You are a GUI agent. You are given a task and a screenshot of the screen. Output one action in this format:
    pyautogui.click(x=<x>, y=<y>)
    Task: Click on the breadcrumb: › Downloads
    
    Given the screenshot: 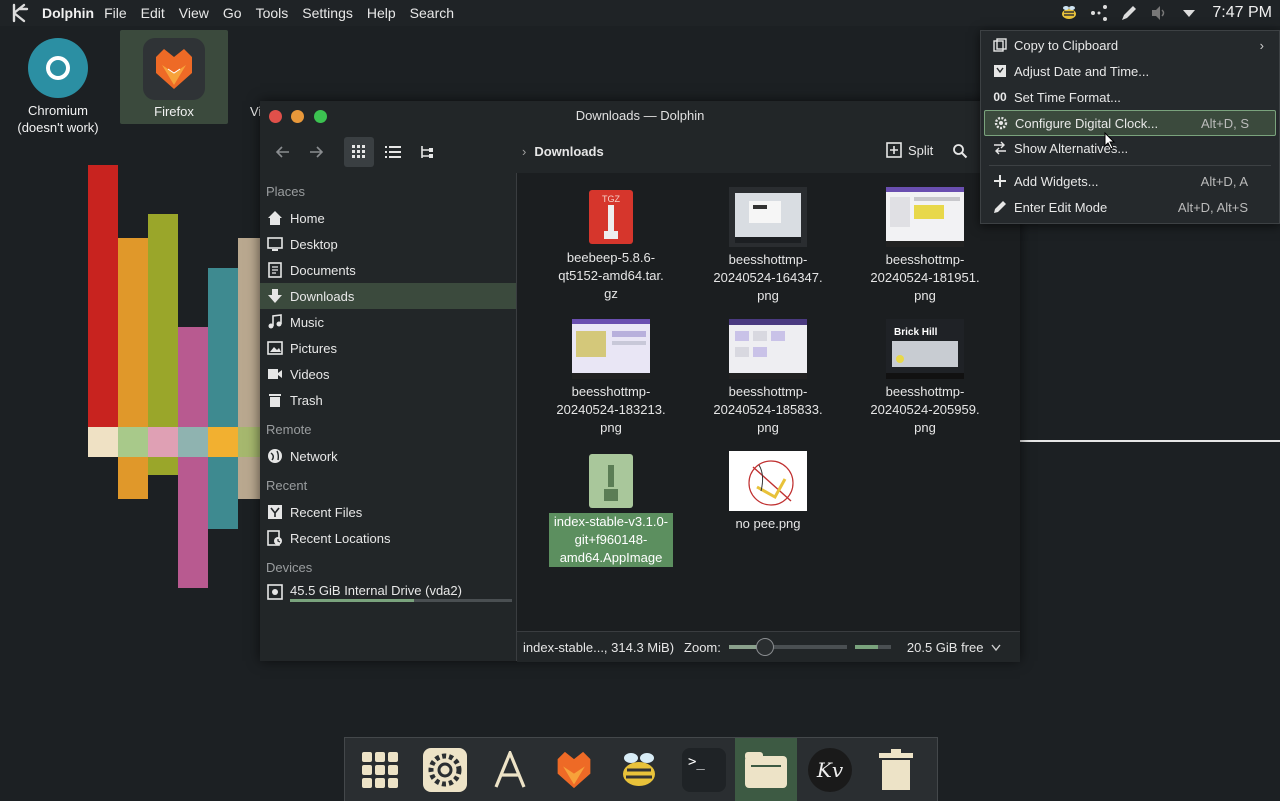 What is the action you would take?
    pyautogui.click(x=563, y=151)
    